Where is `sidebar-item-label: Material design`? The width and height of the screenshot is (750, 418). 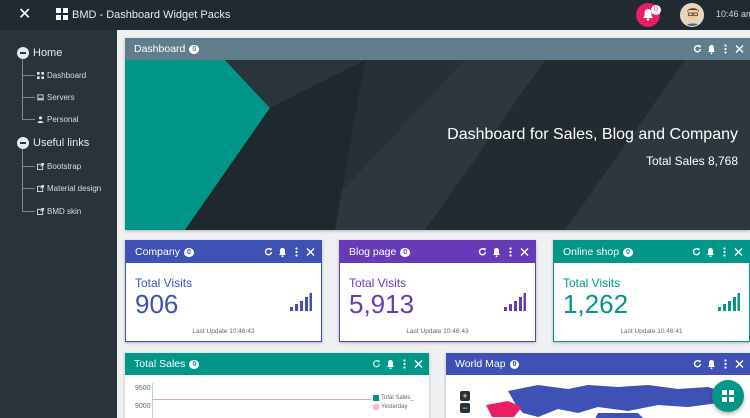
sidebar-item-label: Material design is located at coordinates (74, 188).